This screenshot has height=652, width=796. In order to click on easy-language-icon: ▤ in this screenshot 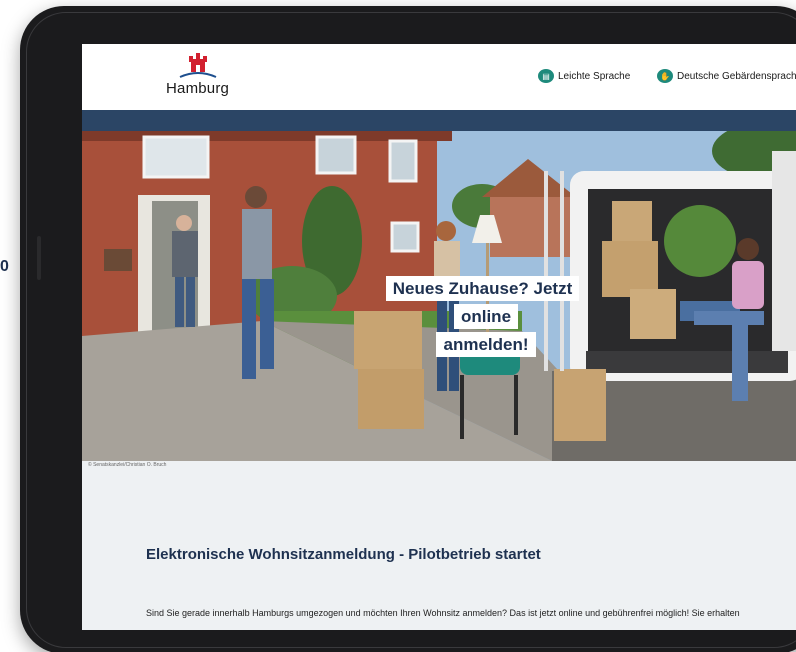, I will do `click(546, 76)`.